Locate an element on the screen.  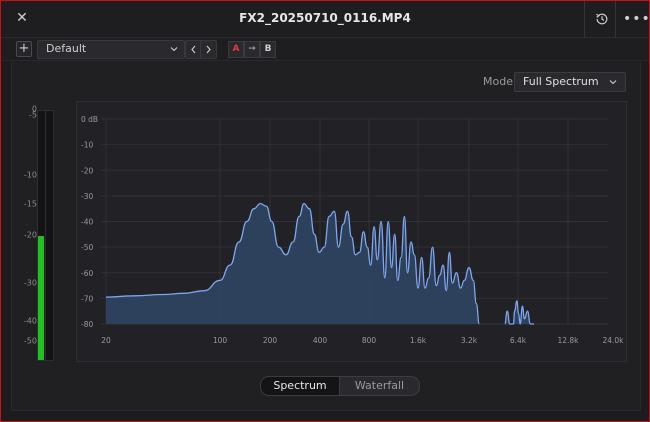
x-tick-label: 200 is located at coordinates (270, 340).